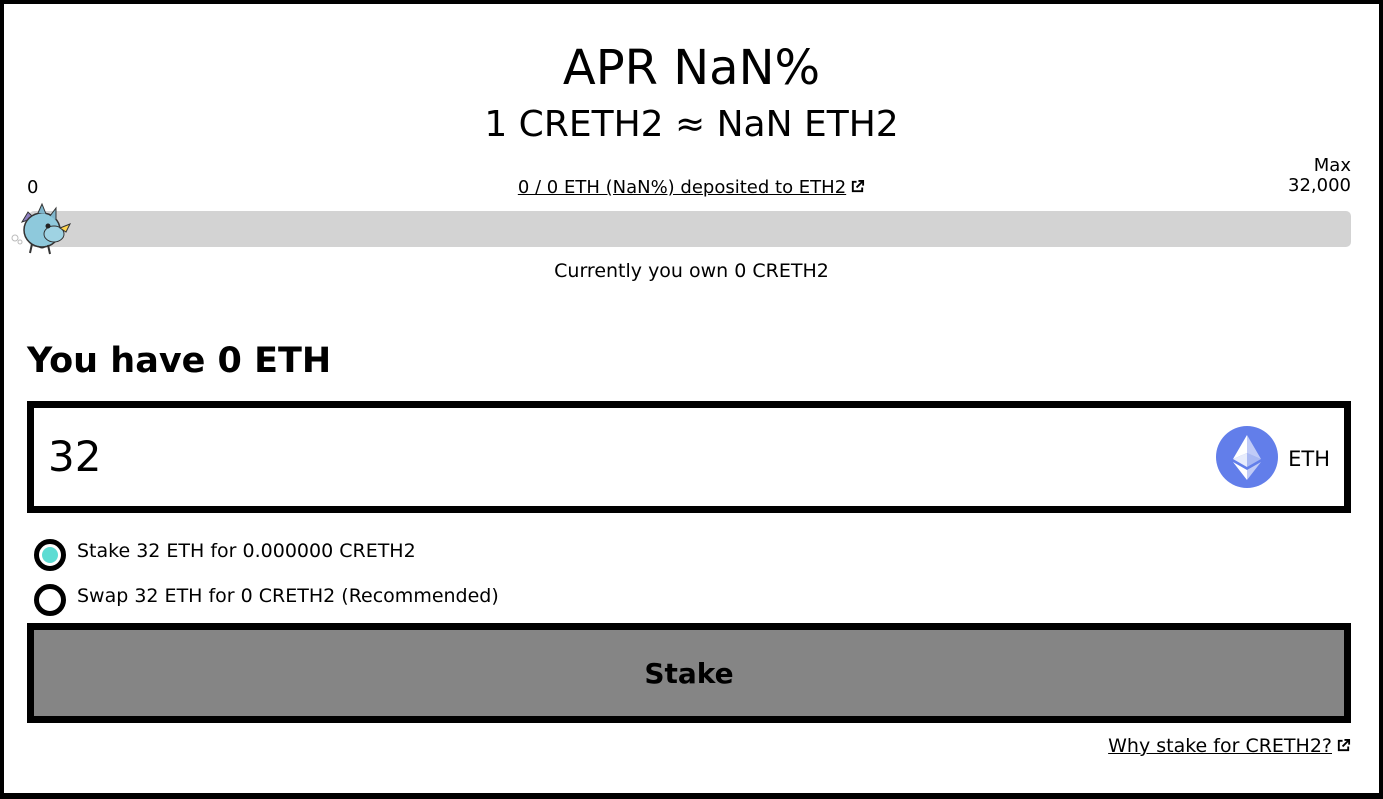 The height and width of the screenshot is (799, 1383). What do you see at coordinates (691, 68) in the screenshot?
I see `apr-heading: APR NaN%` at bounding box center [691, 68].